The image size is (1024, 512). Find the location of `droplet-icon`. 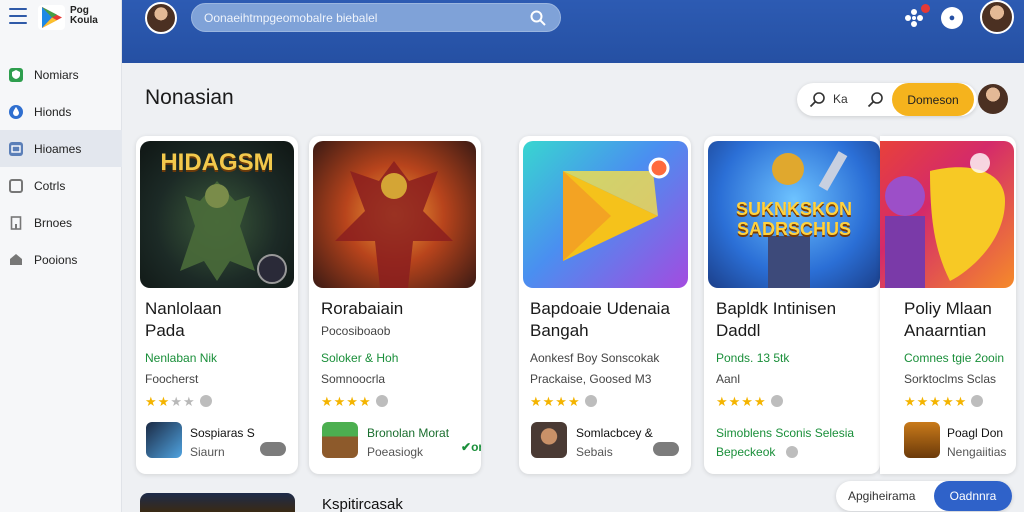

droplet-icon is located at coordinates (16, 111).